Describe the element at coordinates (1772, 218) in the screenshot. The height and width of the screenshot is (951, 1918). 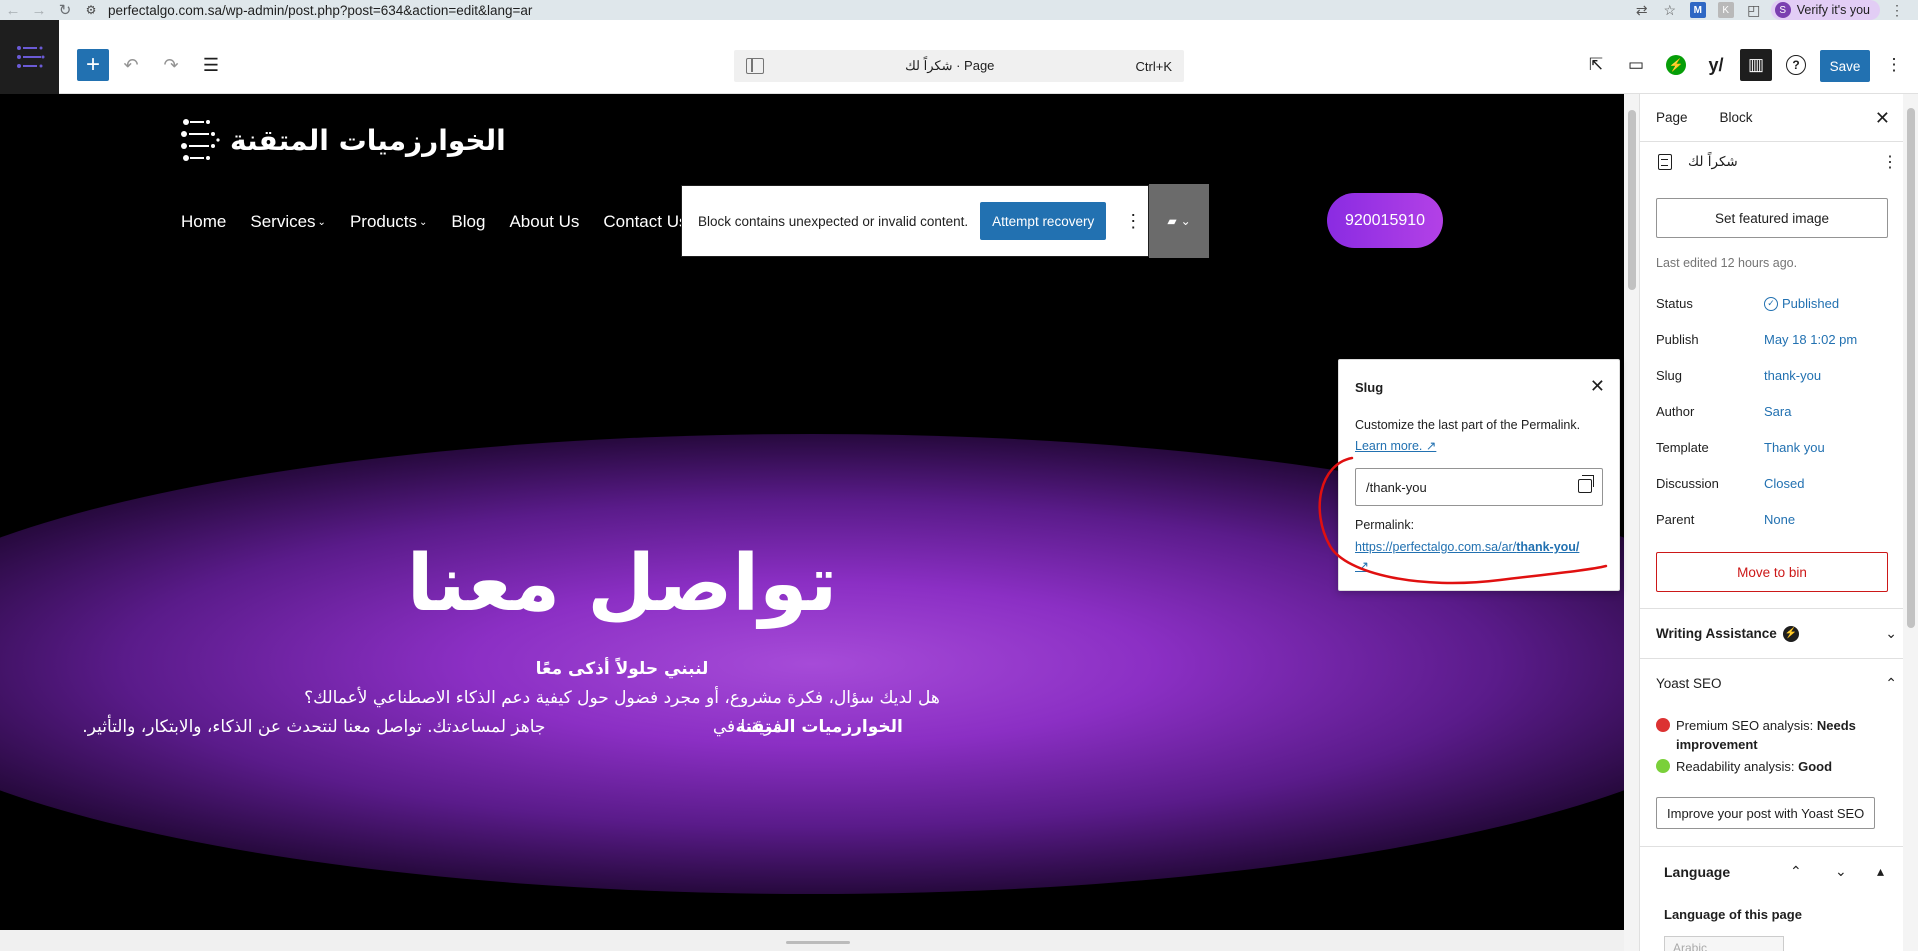
I see `set-featured-image-button: Set featured image` at that location.